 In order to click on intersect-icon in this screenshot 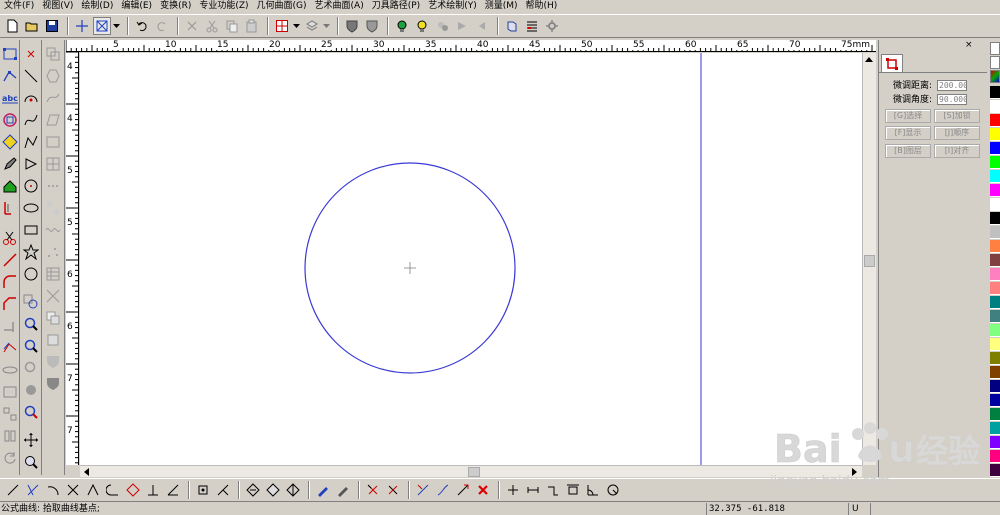, I will do `click(73, 490)`.